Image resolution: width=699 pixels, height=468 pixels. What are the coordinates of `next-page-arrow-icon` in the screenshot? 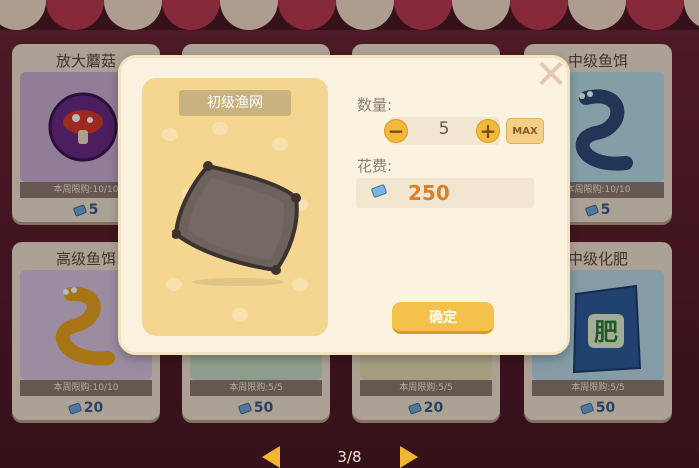 It's located at (409, 457).